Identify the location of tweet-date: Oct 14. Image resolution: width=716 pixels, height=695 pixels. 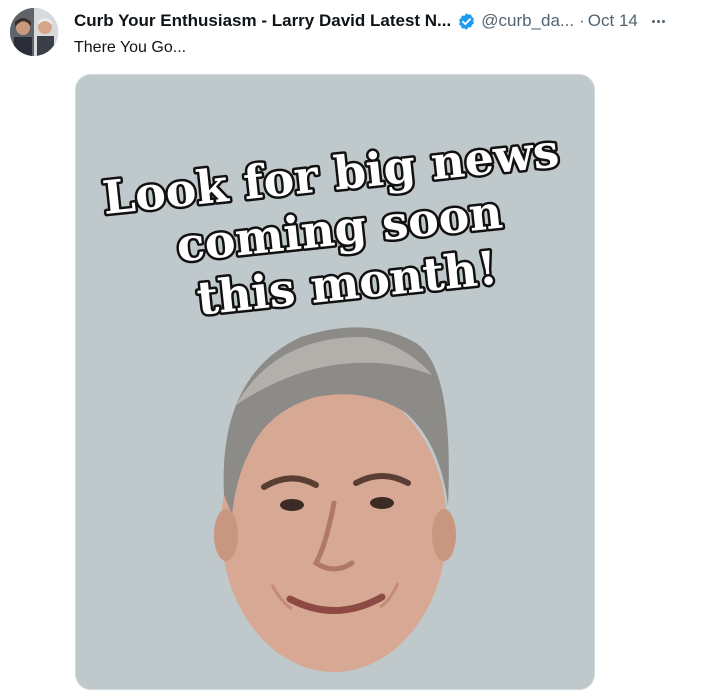
(613, 21).